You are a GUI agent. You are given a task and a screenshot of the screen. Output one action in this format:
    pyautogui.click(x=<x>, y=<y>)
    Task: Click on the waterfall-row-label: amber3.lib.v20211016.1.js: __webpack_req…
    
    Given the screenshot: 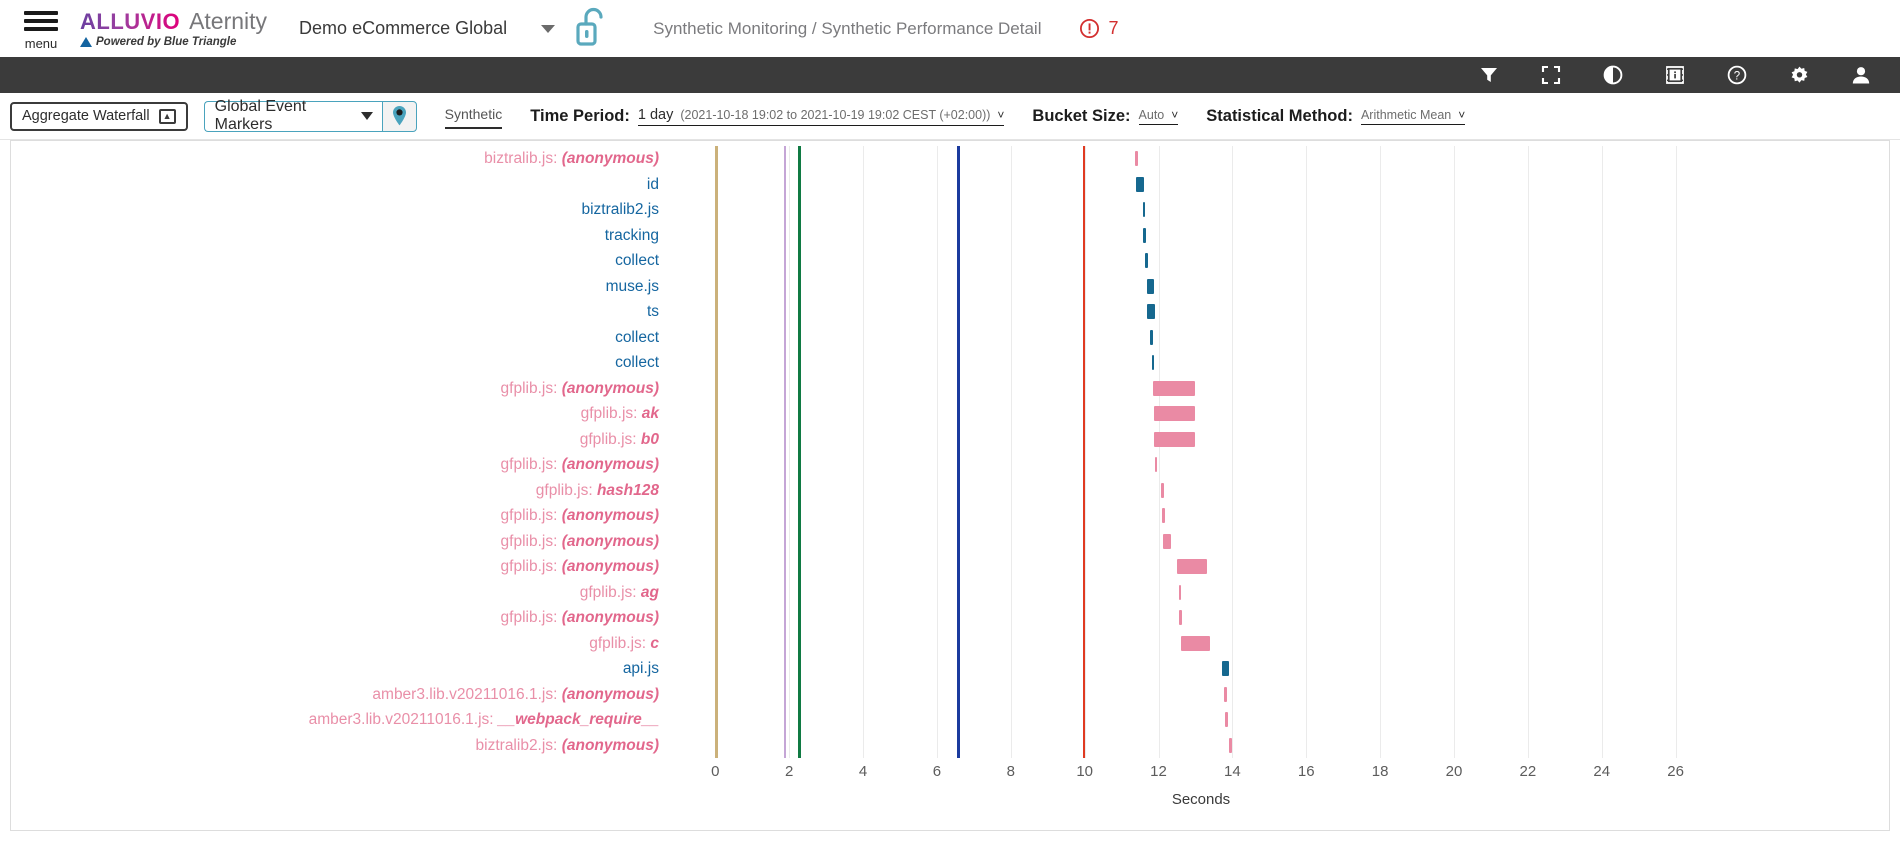 What is the action you would take?
    pyautogui.click(x=484, y=719)
    